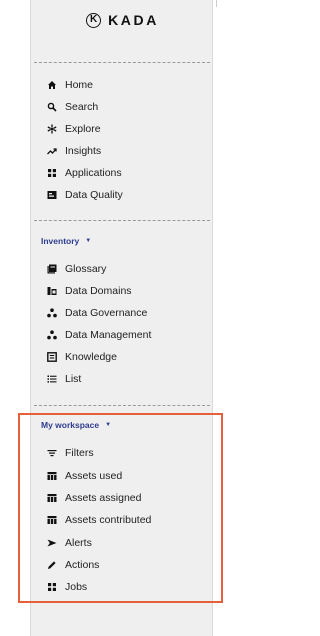  What do you see at coordinates (52, 195) in the screenshot?
I see `data-quality-icon` at bounding box center [52, 195].